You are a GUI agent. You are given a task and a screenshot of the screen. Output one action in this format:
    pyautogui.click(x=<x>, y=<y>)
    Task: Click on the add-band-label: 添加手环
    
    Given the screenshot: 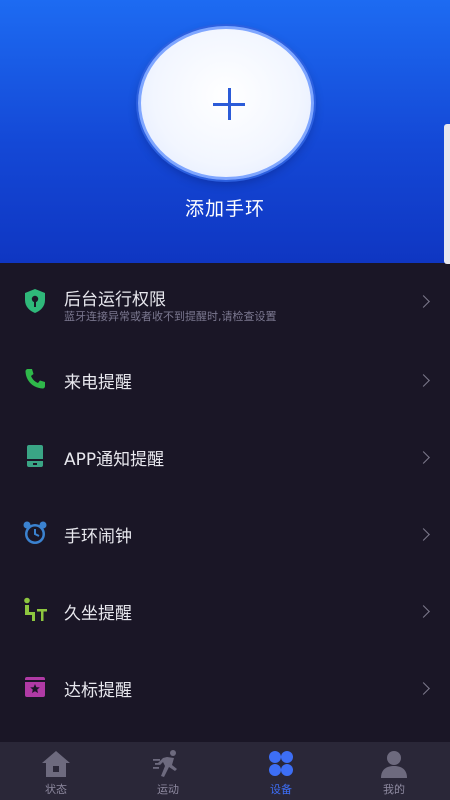 What is the action you would take?
    pyautogui.click(x=224, y=209)
    